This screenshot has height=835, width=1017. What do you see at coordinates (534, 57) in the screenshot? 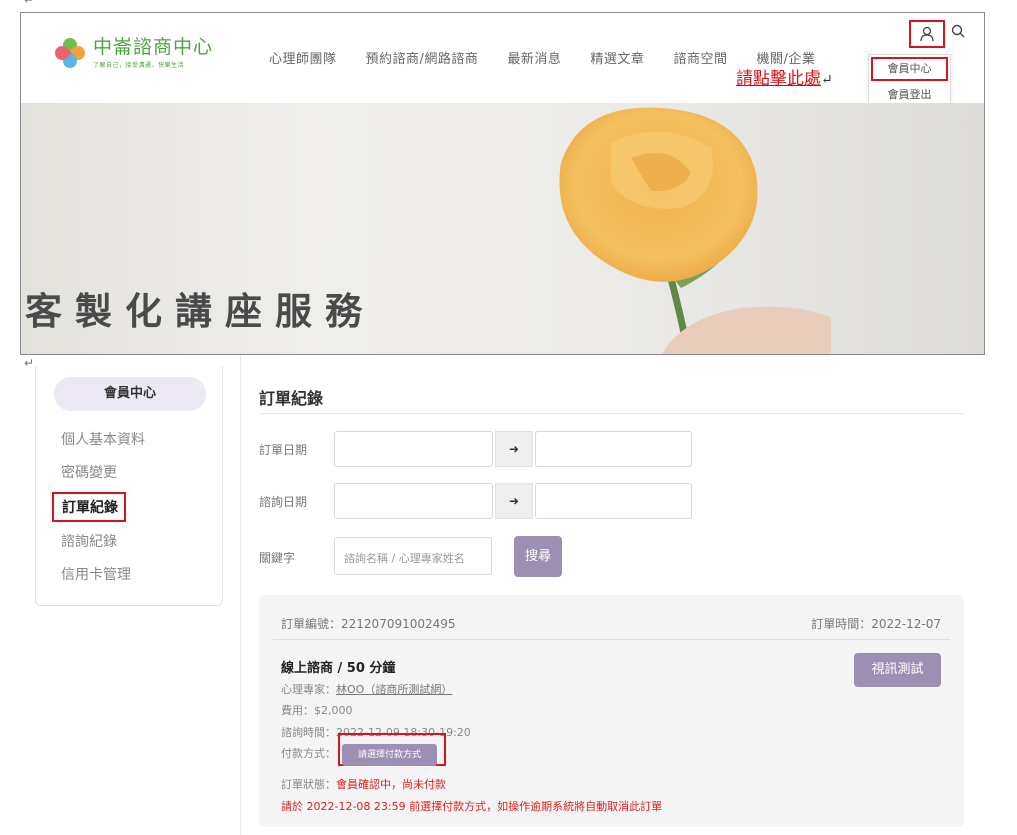
I see `nav-news: 最新消息` at bounding box center [534, 57].